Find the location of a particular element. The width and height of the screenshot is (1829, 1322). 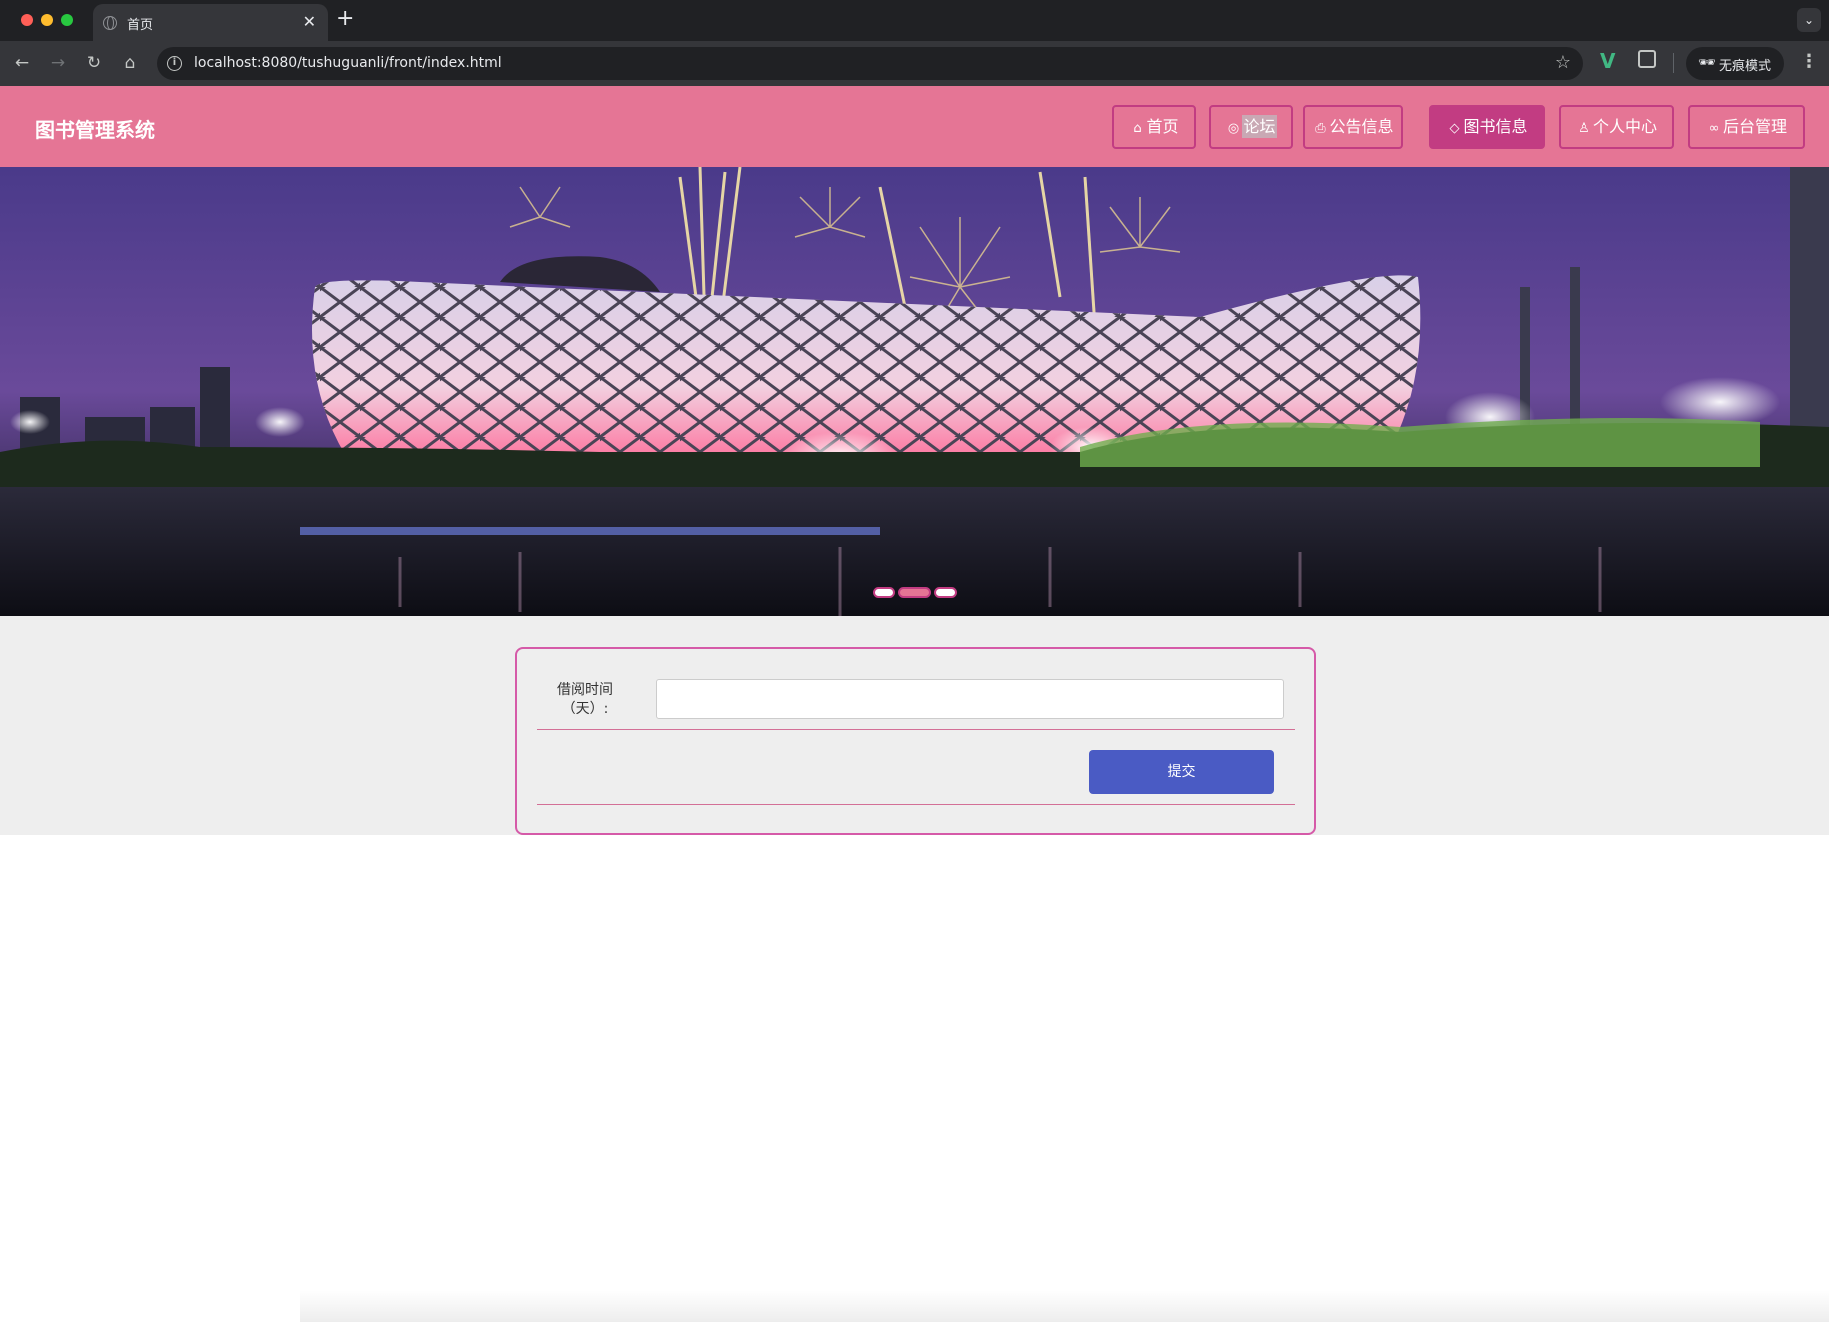

tab-title: 首页 is located at coordinates (140, 25).